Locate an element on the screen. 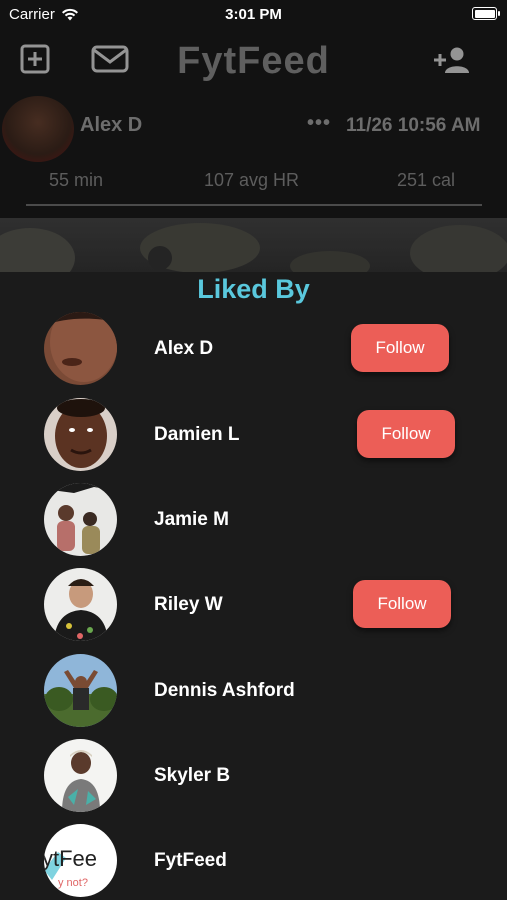 The width and height of the screenshot is (507, 900). liker-name: Alex D is located at coordinates (183, 349).